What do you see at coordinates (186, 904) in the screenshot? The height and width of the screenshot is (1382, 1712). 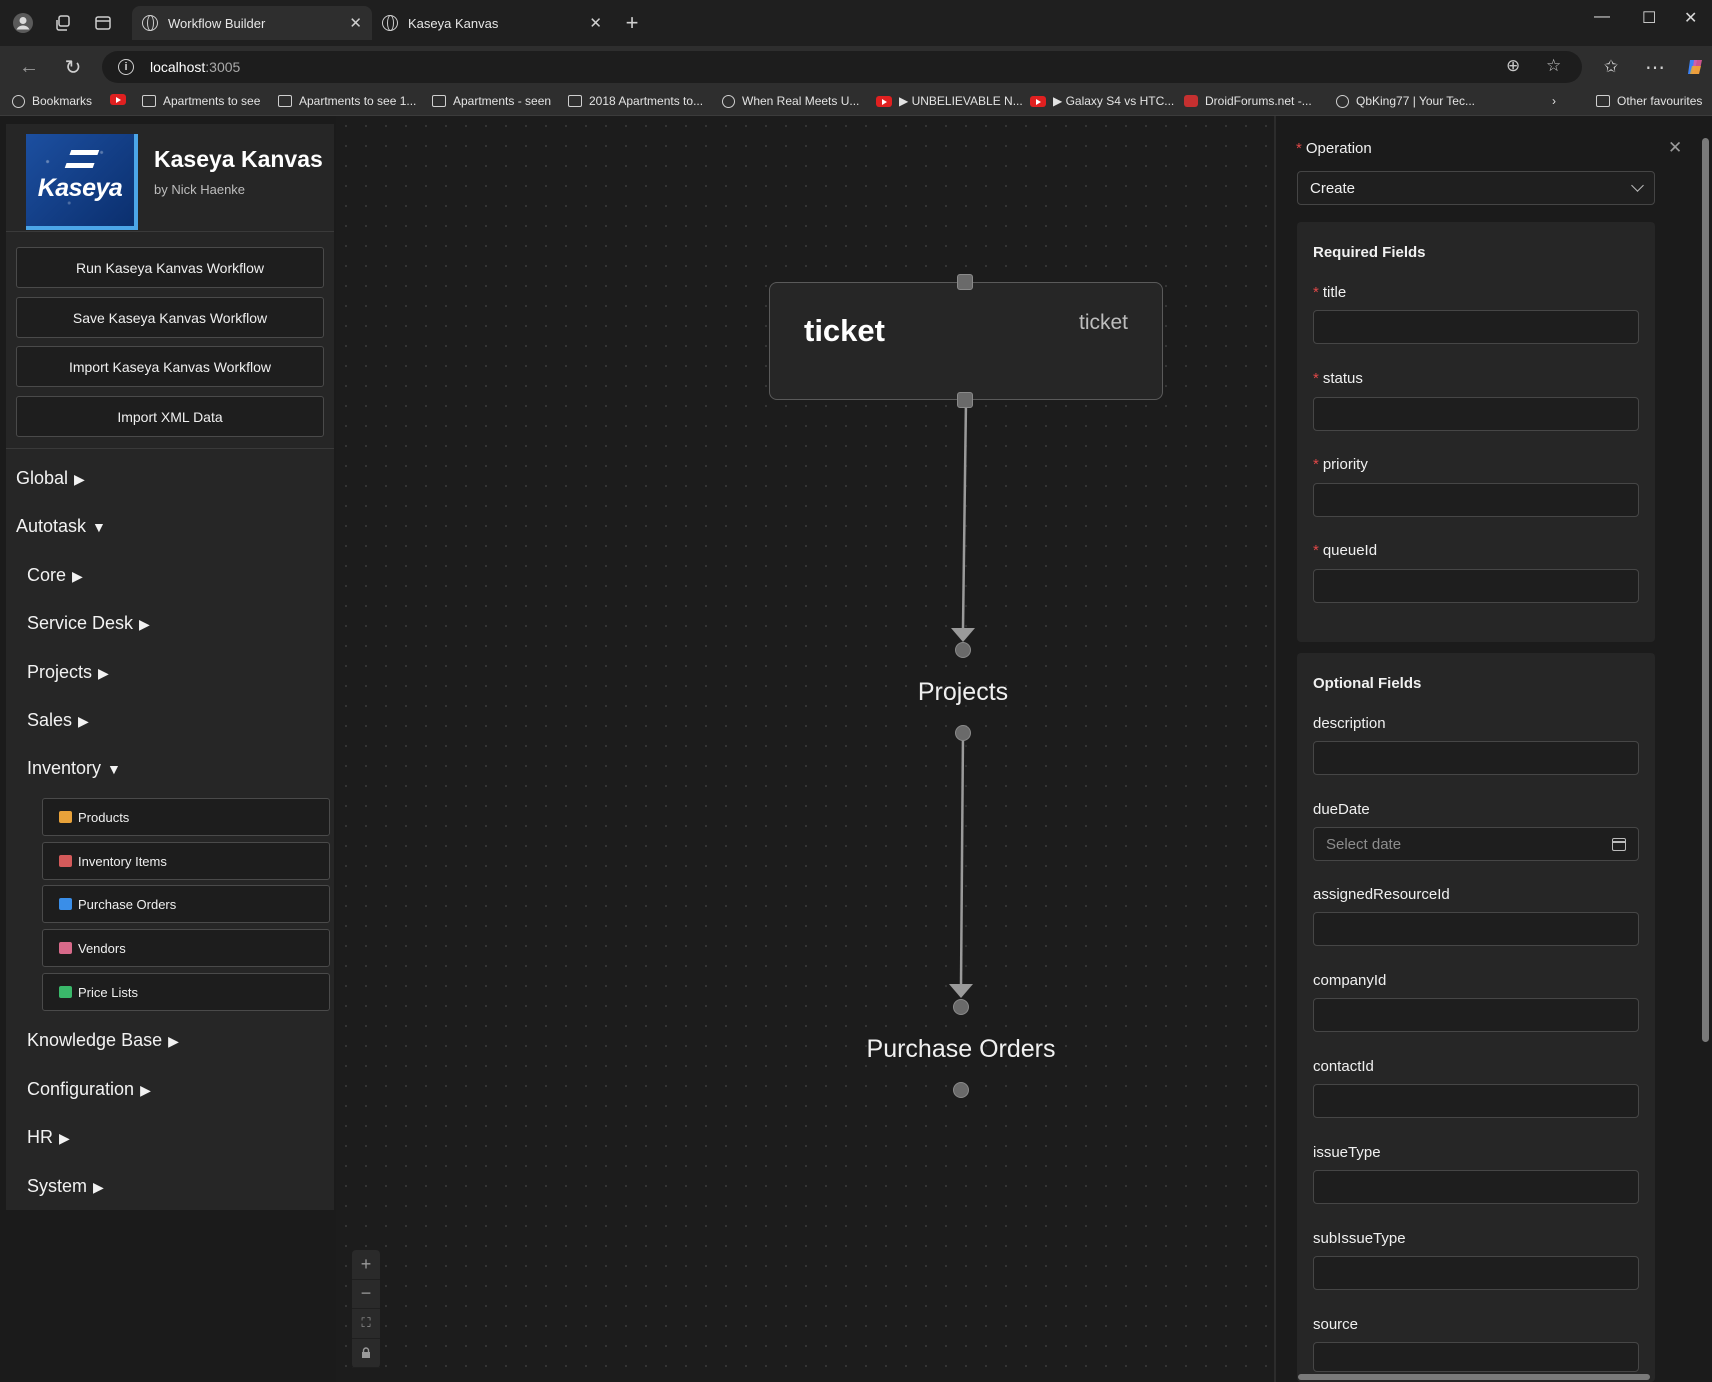 I see `inventory-item-purchase-orders: Purchase Orders` at bounding box center [186, 904].